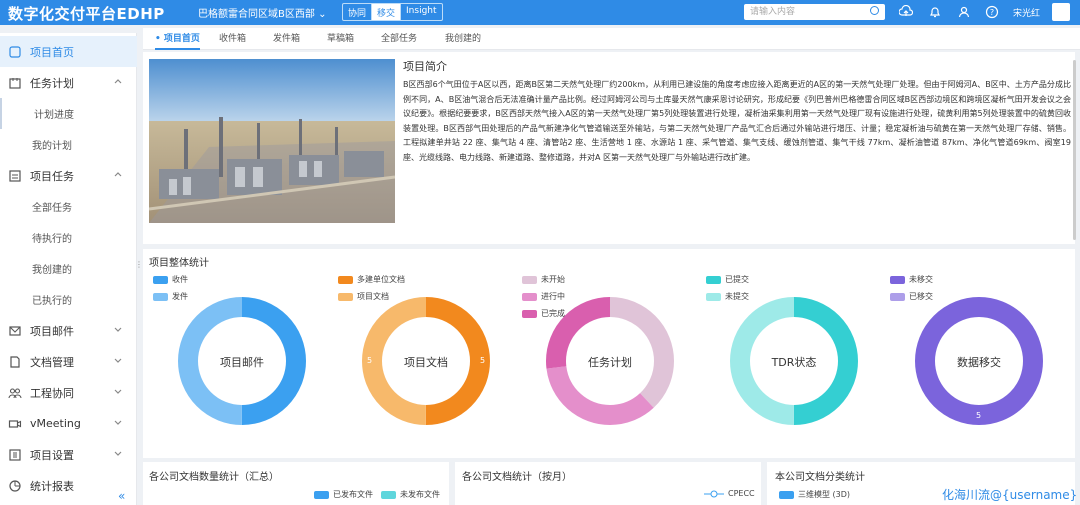  I want to click on tab-all-tasks: 全部任务, so click(399, 39).